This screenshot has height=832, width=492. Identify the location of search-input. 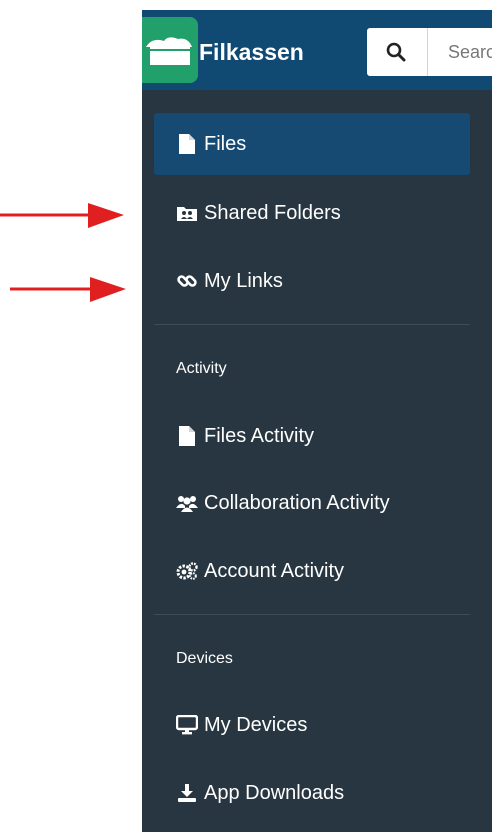
(460, 52).